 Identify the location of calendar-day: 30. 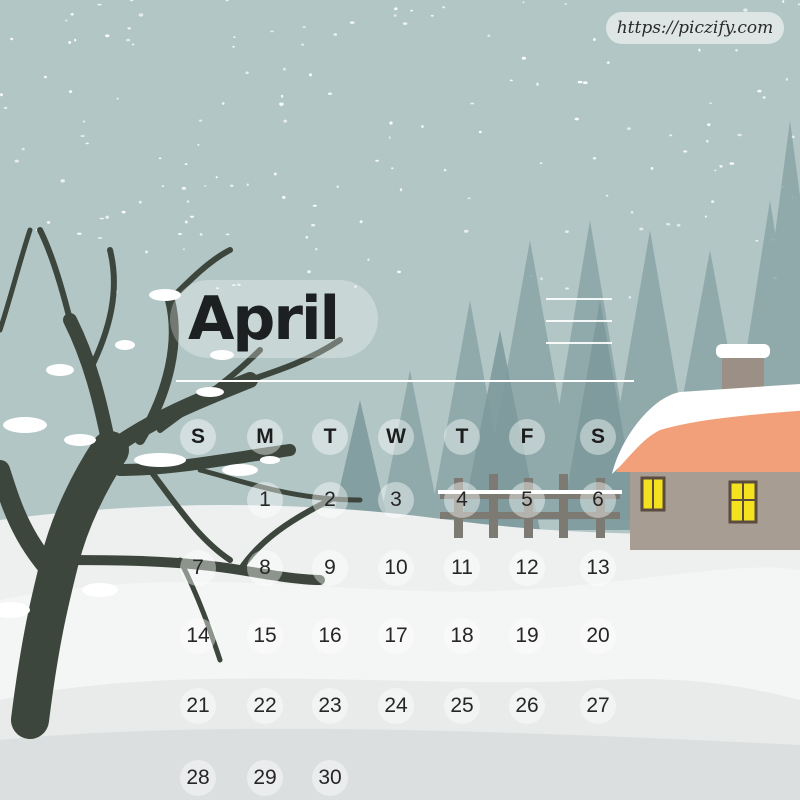
(330, 778).